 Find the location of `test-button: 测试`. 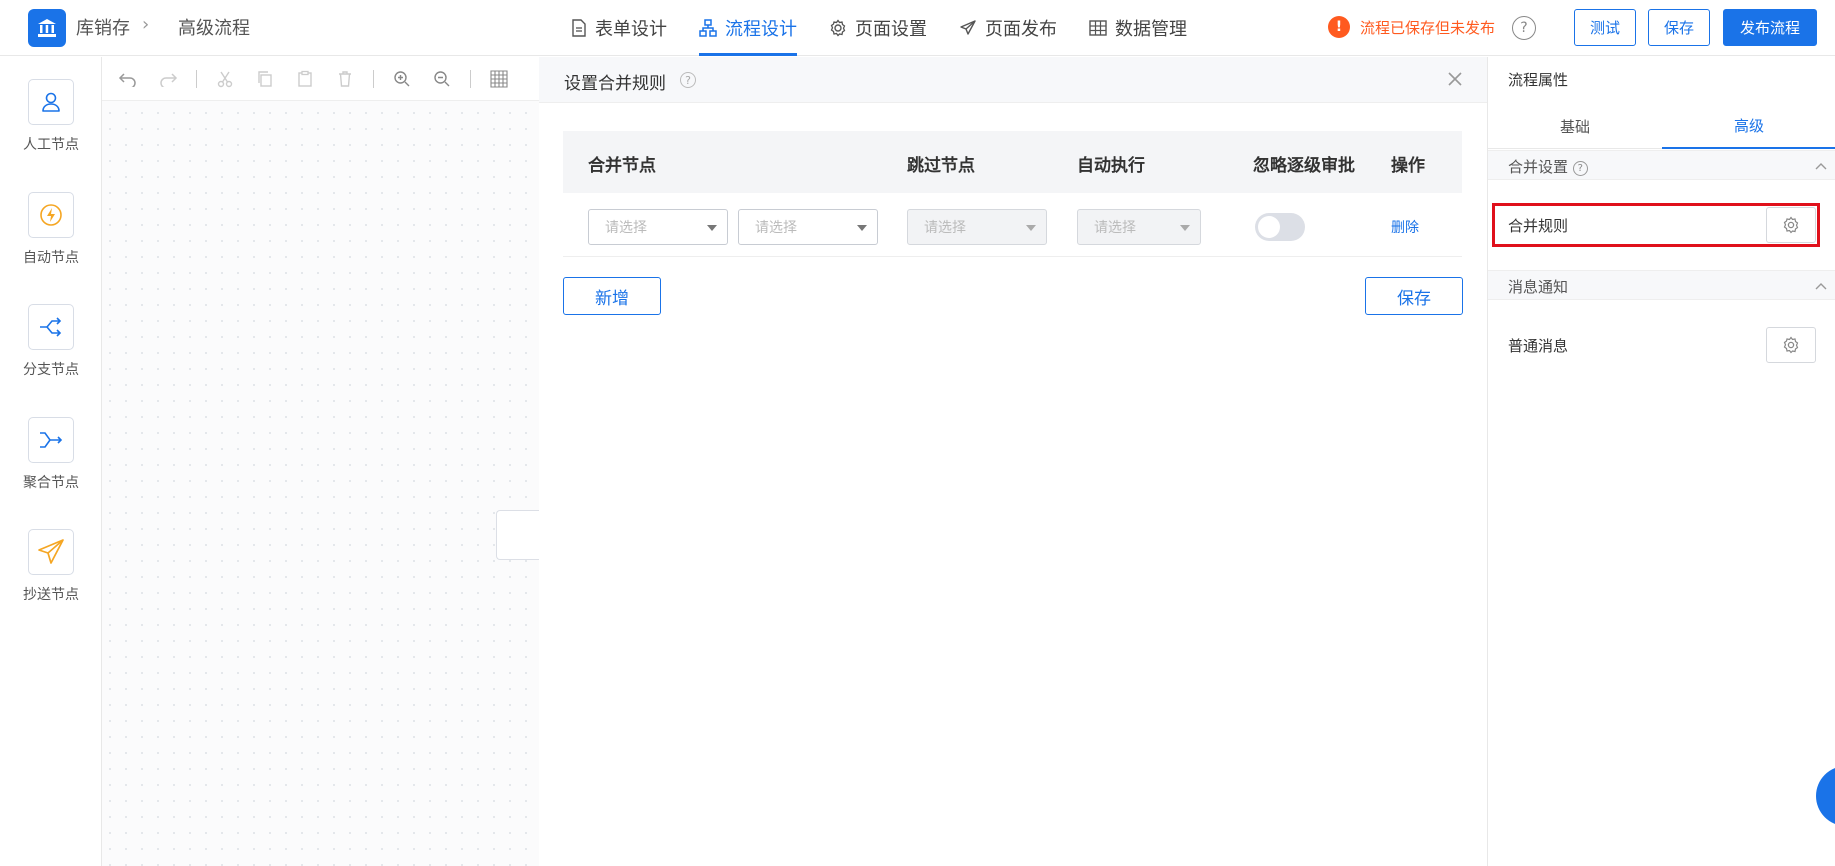

test-button: 测试 is located at coordinates (1605, 27).